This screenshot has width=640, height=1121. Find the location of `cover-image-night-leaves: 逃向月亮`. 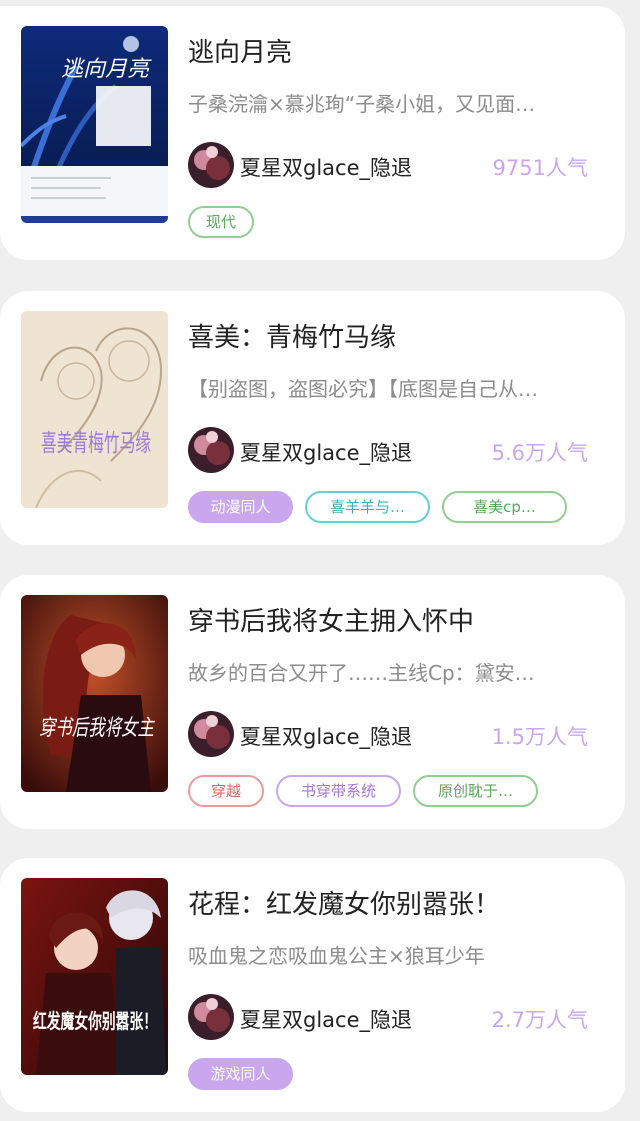

cover-image-night-leaves: 逃向月亮 is located at coordinates (94, 124).